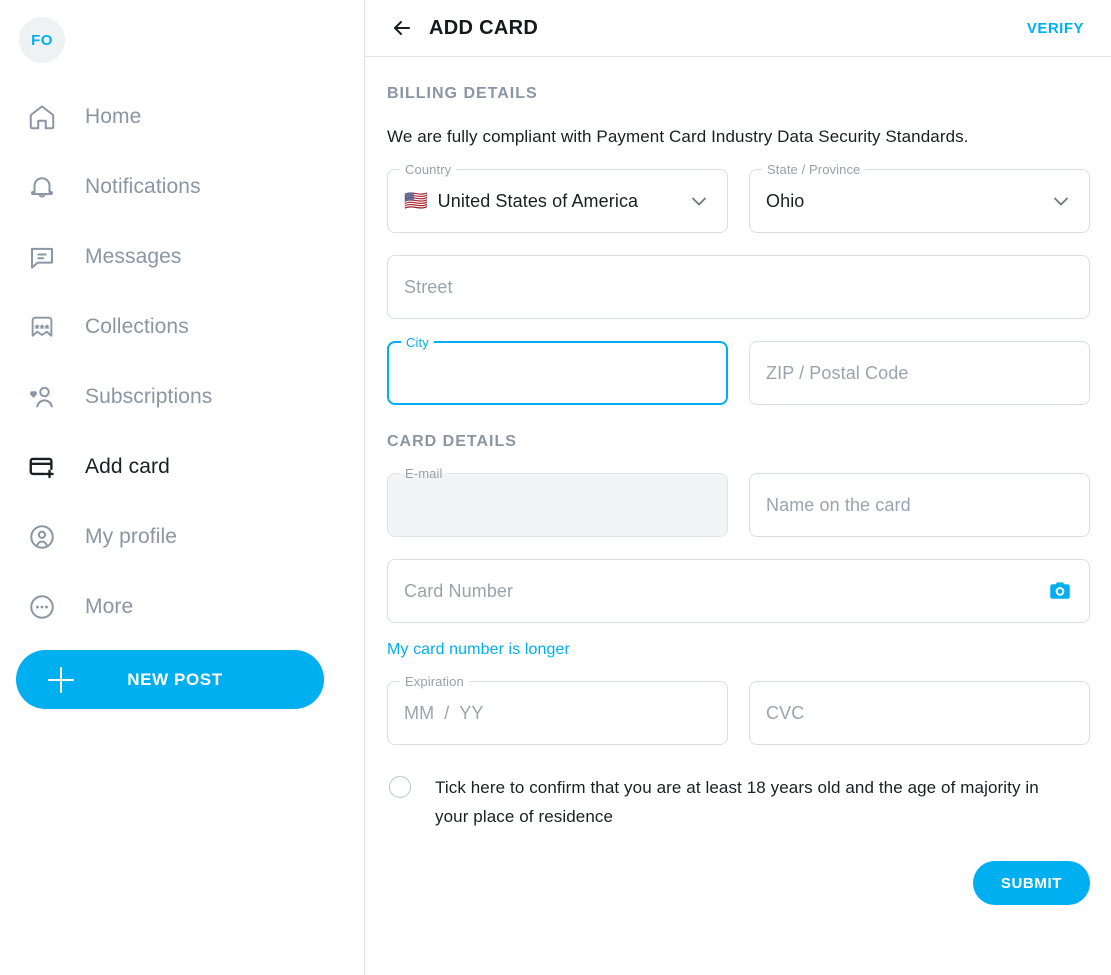  I want to click on country-select: Country 🇺🇸 United States of America, so click(557, 197).